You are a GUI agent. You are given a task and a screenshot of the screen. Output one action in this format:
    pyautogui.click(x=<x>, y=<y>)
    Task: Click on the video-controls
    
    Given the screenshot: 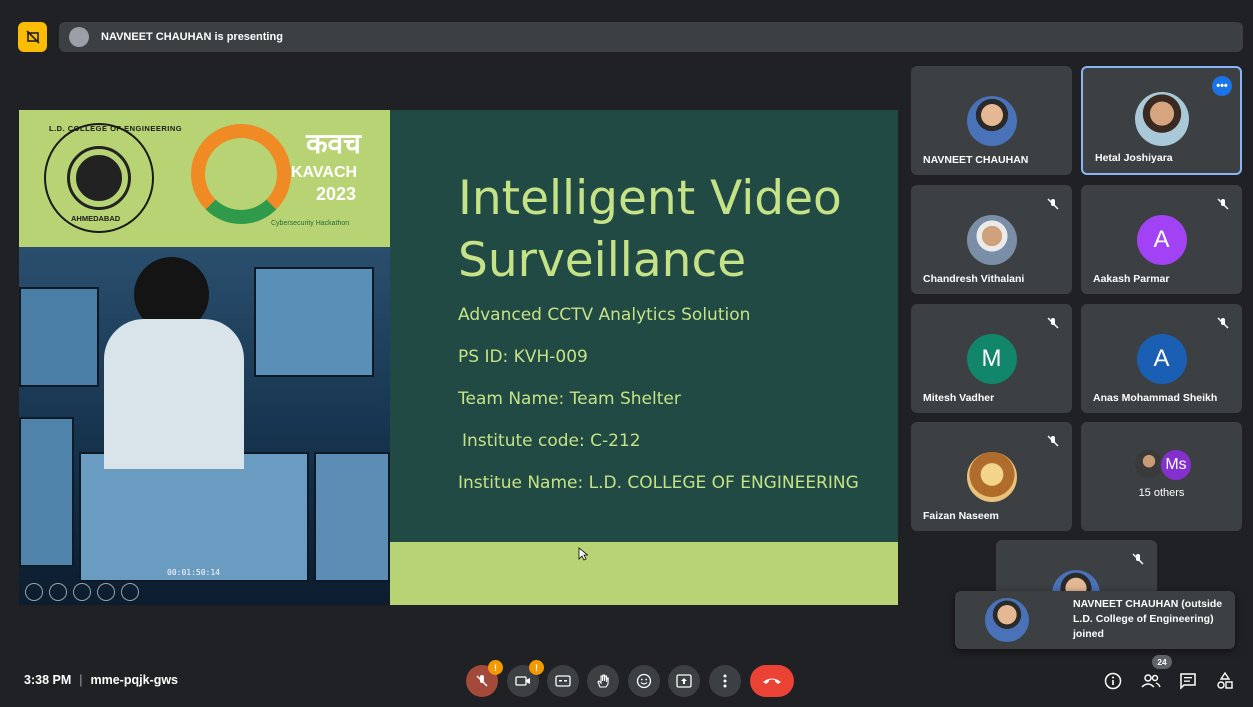 What is the action you would take?
    pyautogui.click(x=82, y=592)
    